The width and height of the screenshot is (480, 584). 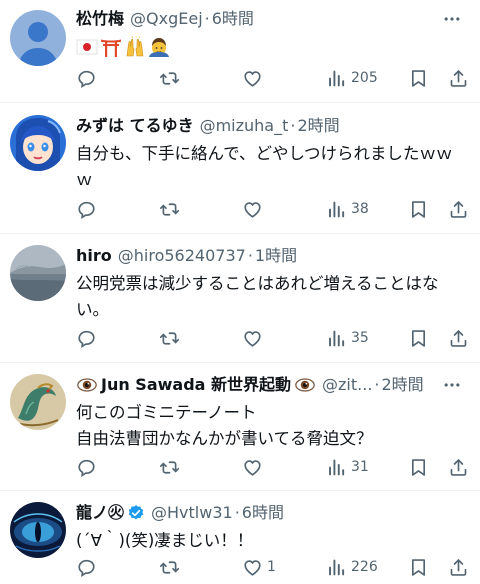 I want to click on post-header: みずは てるゆき @mizuha_t · 2時間, so click(x=273, y=126).